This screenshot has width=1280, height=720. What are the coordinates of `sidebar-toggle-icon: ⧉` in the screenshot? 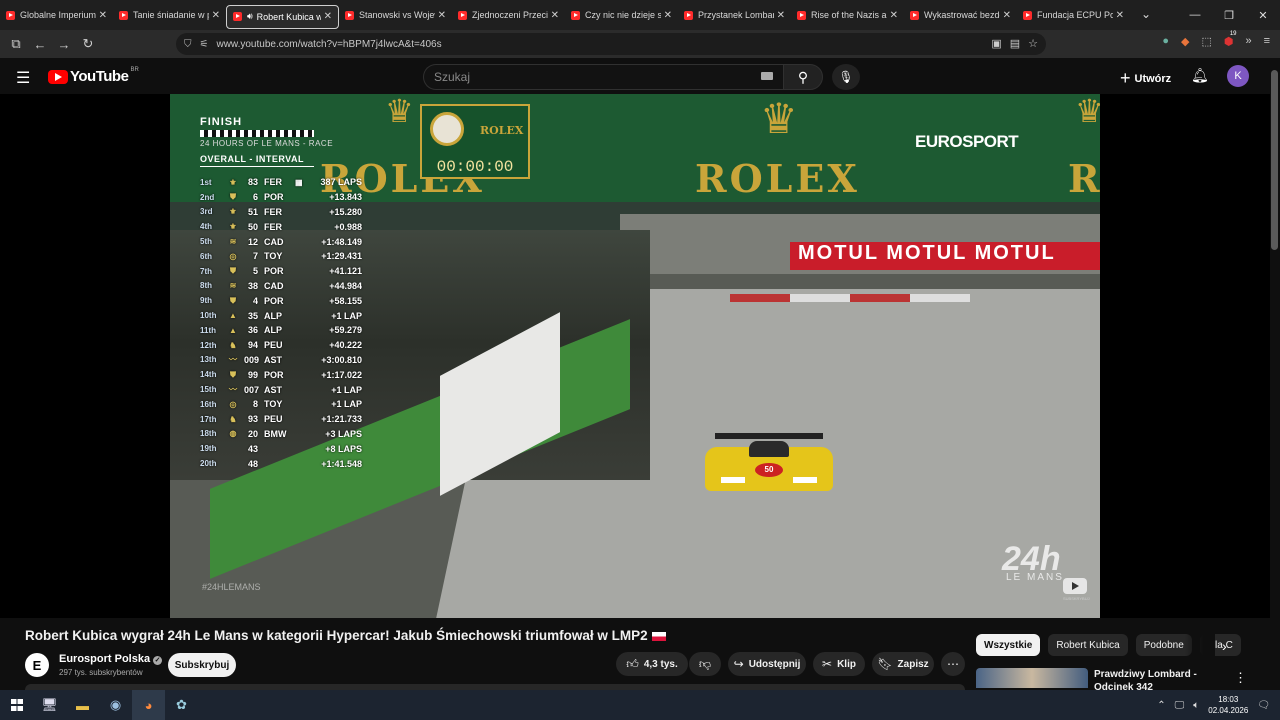 It's located at (16, 44).